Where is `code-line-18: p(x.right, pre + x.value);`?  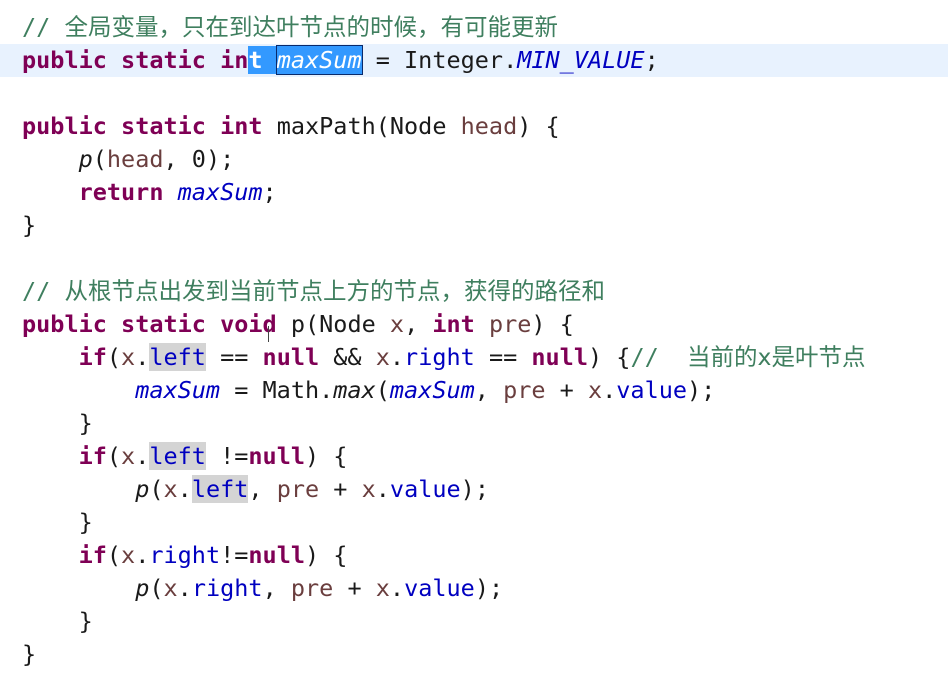 code-line-18: p(x.right, pre + x.value); is located at coordinates (319, 588).